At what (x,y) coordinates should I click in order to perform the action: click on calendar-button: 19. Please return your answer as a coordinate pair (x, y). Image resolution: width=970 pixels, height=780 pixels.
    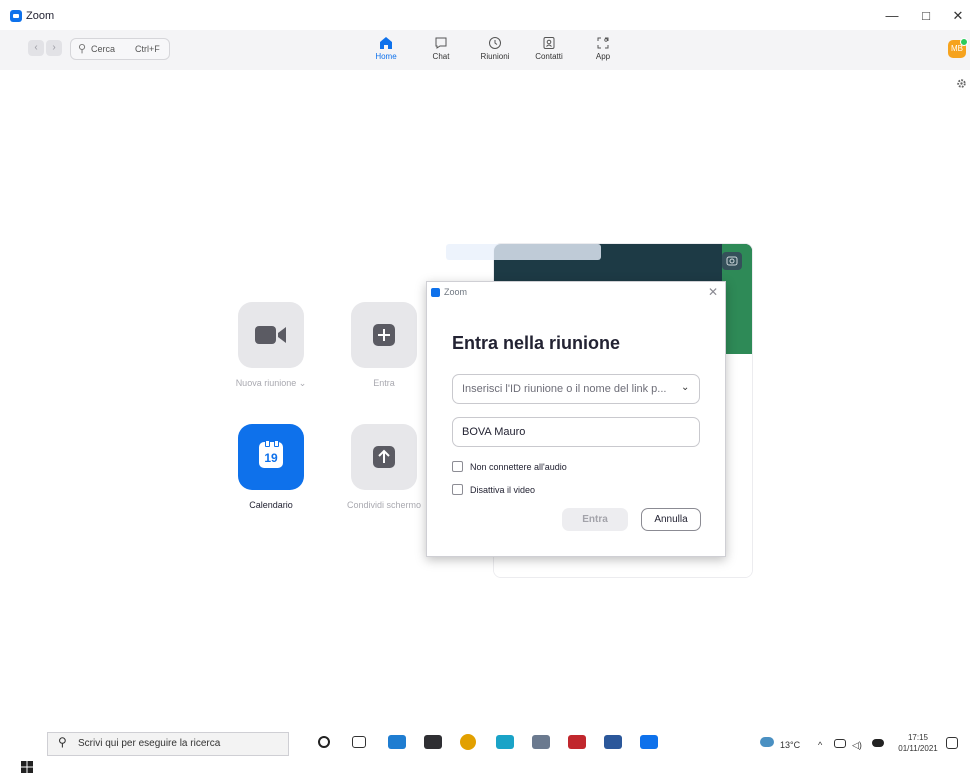
    Looking at the image, I should click on (271, 457).